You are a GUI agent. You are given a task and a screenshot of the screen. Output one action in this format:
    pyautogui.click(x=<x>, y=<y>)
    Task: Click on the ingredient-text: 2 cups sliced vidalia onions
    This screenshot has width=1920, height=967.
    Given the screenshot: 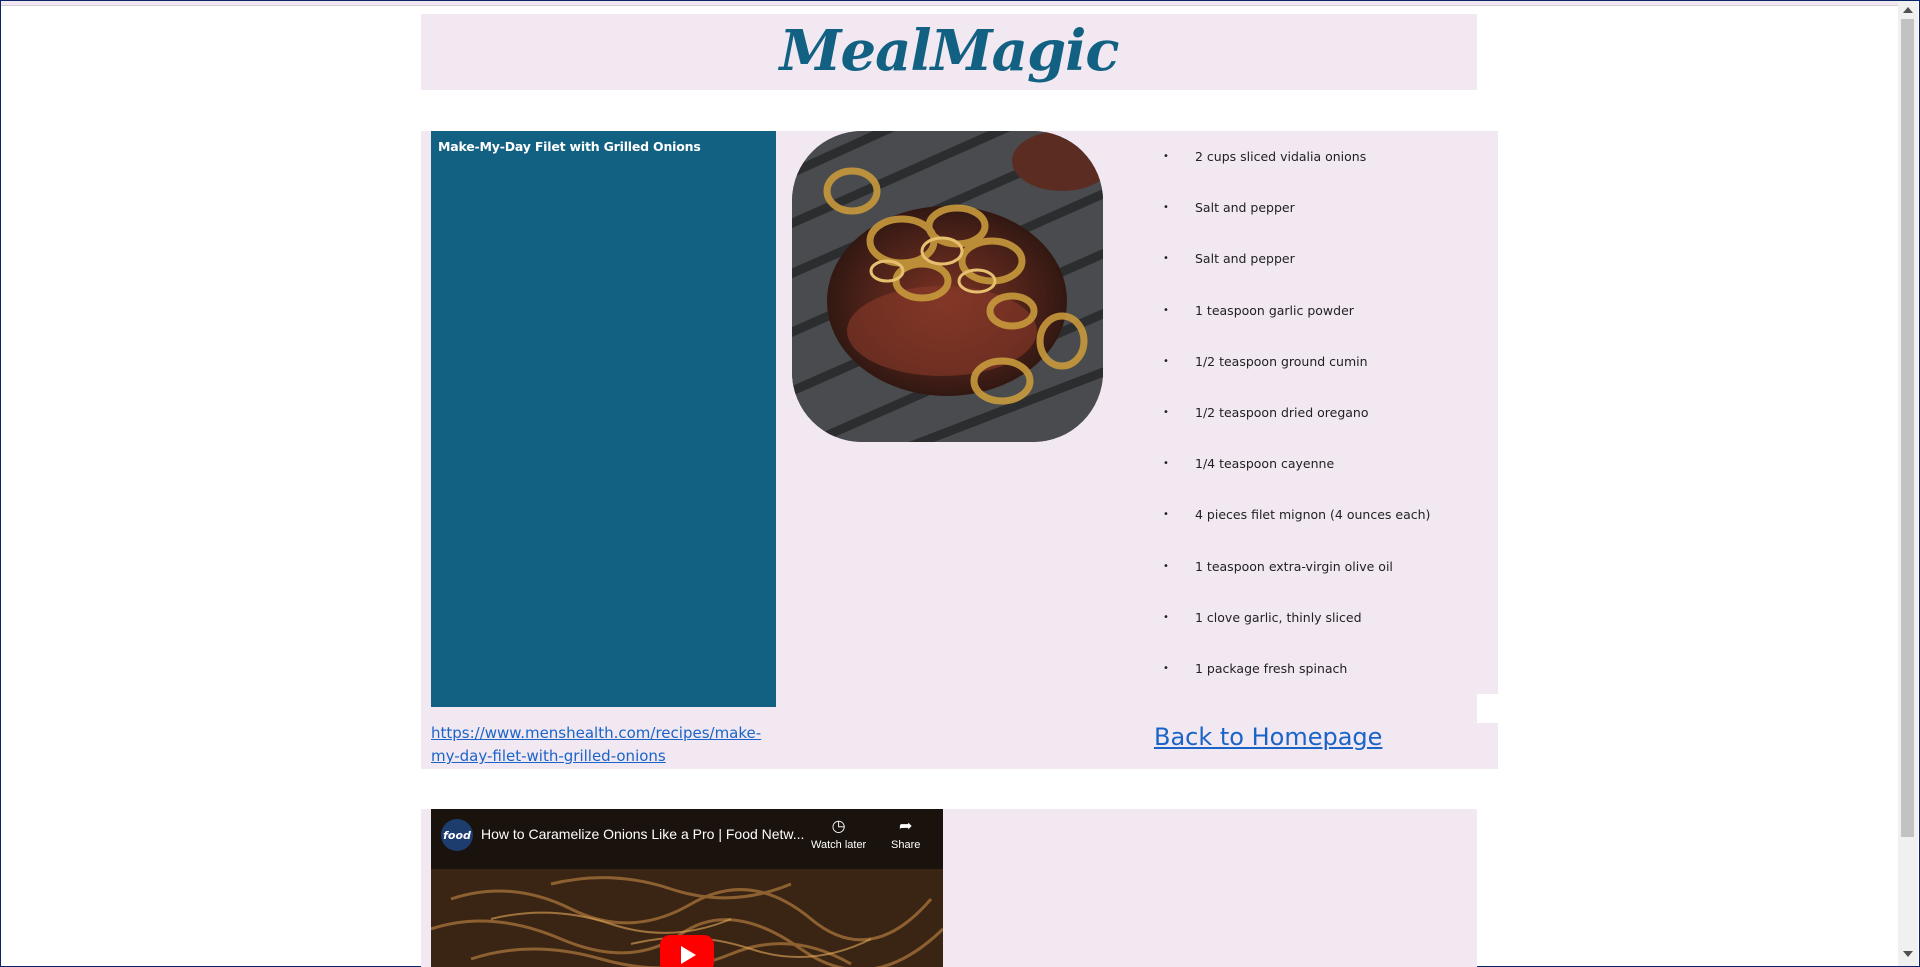 What is the action you would take?
    pyautogui.click(x=1281, y=156)
    